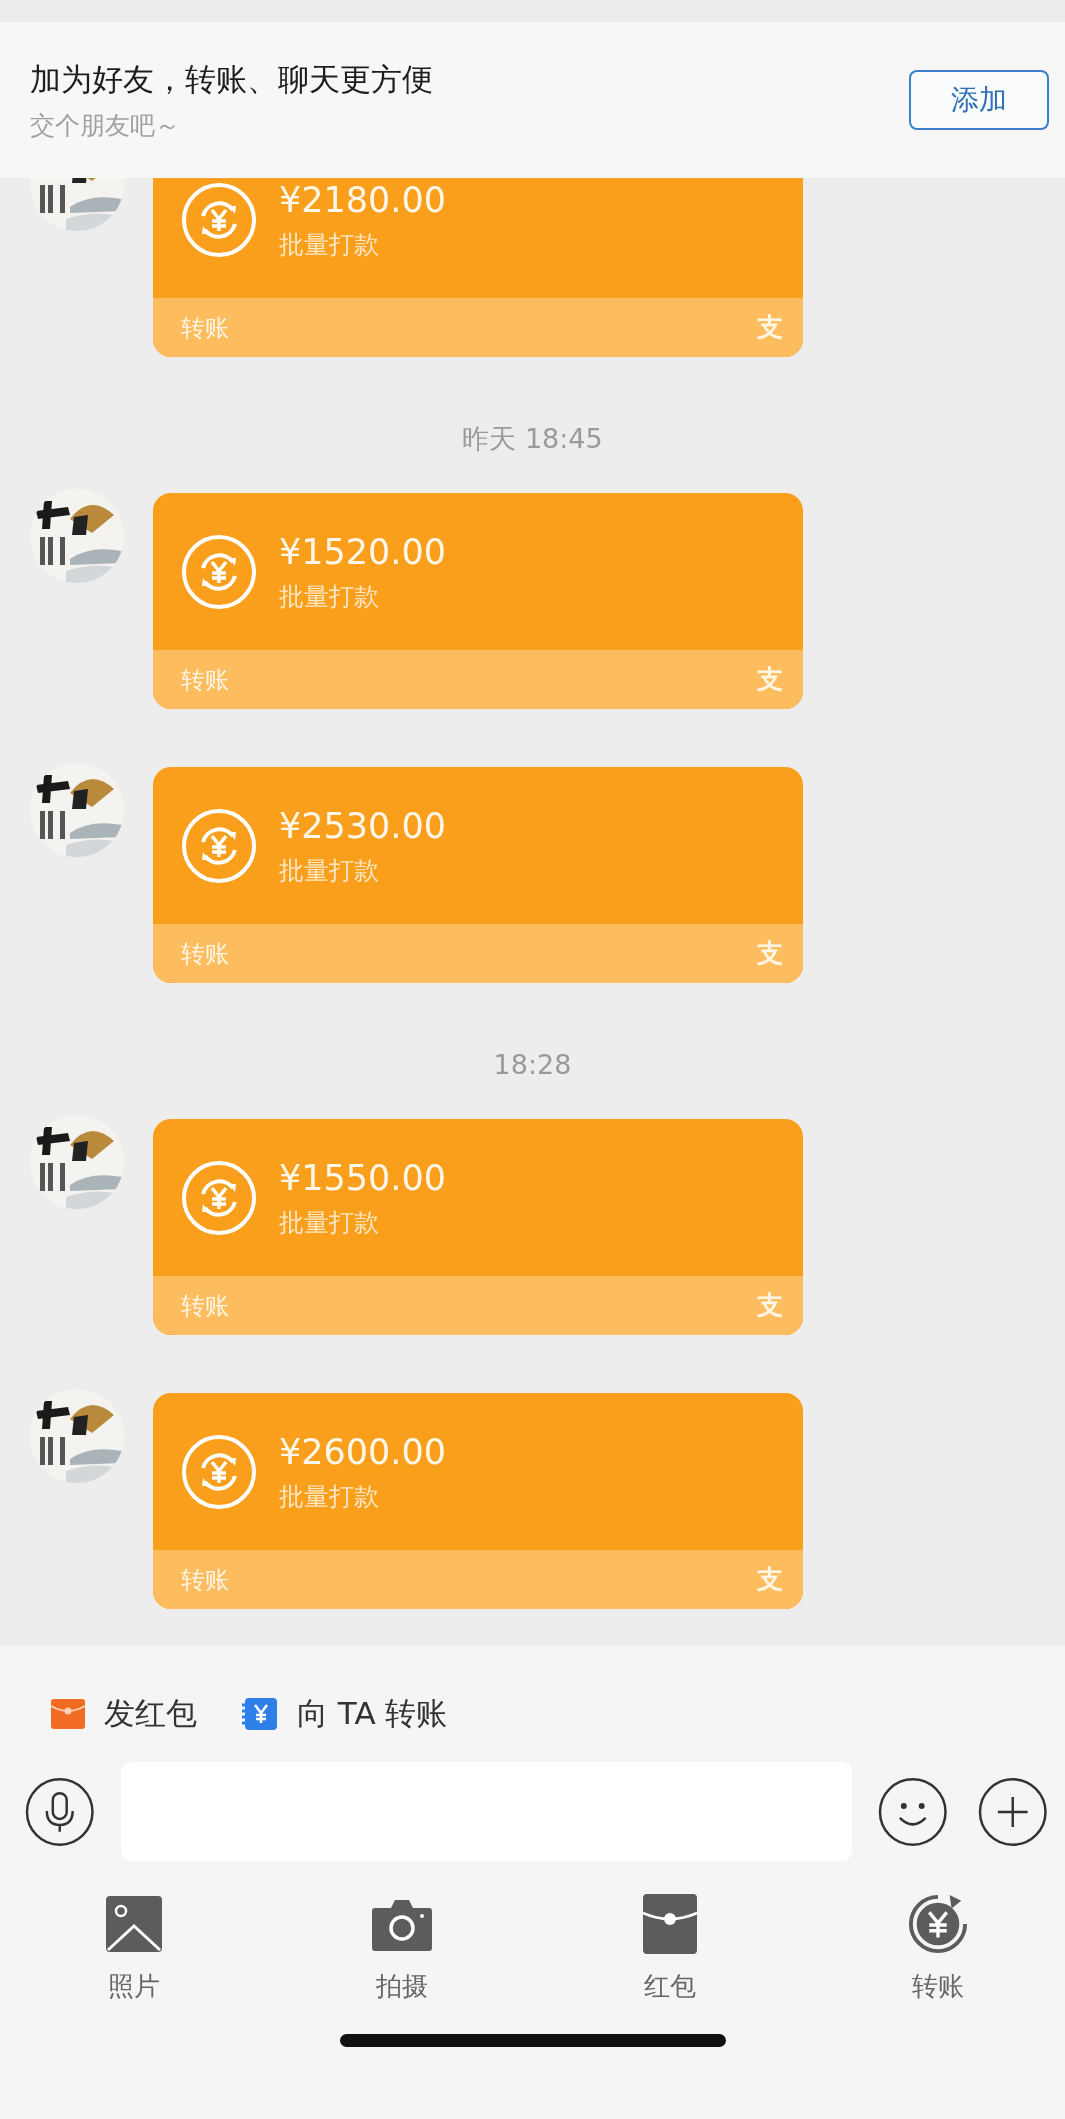 The width and height of the screenshot is (1065, 2119). Describe the element at coordinates (478, 267) in the screenshot. I see `transfer-card: ¥2180.00 批量打款 转账 支` at that location.